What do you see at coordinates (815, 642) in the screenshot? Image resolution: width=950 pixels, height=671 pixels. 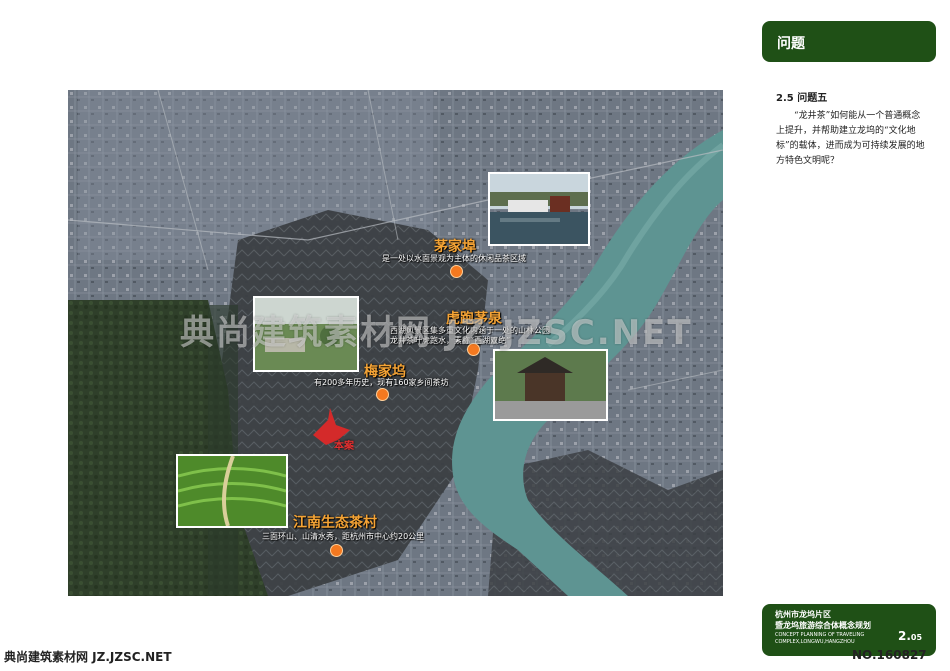 I see `footer-line4: COMPLEX,LONGWU,HANGZHOU` at bounding box center [815, 642].